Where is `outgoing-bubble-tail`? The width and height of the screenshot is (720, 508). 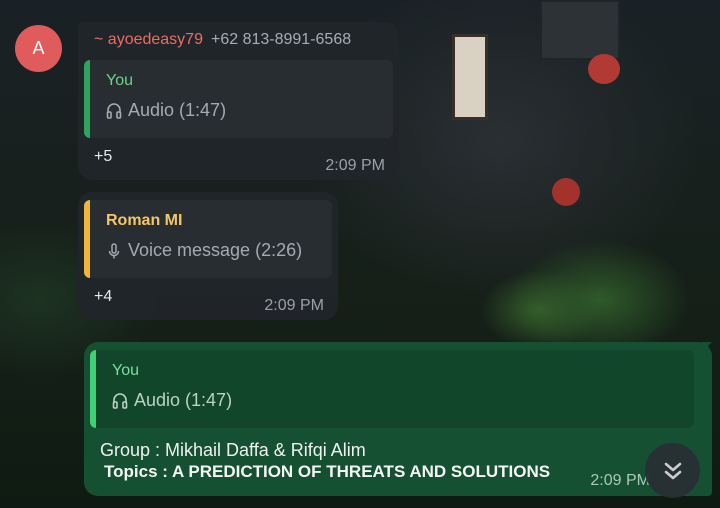
outgoing-bubble-tail is located at coordinates (707, 347).